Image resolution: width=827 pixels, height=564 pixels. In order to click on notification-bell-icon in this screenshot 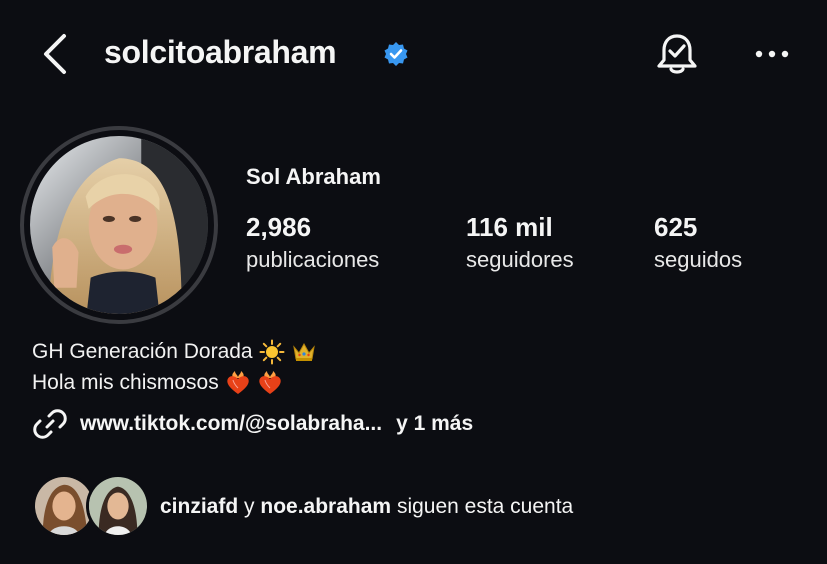, I will do `click(677, 54)`.